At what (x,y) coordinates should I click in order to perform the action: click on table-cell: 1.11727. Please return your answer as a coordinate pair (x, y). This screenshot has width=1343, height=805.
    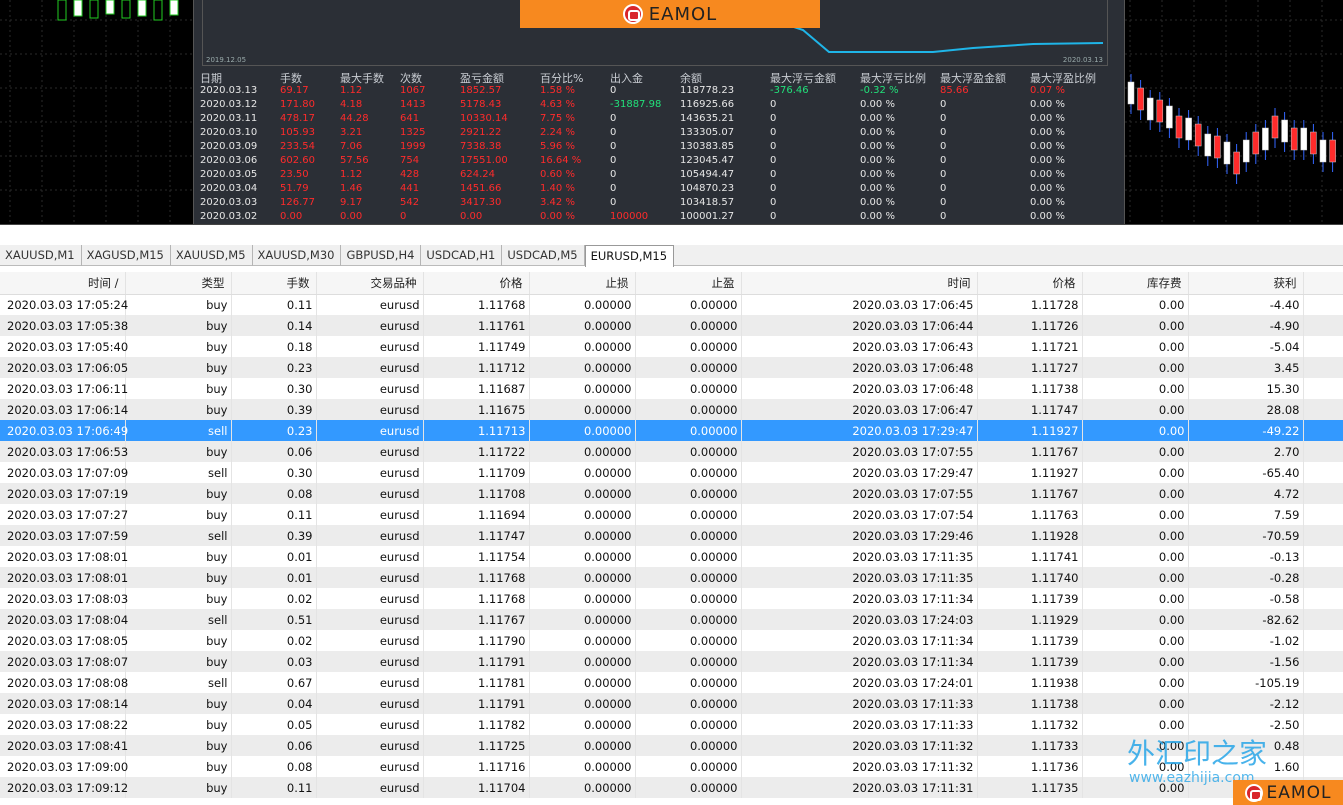
    Looking at the image, I should click on (1030, 367).